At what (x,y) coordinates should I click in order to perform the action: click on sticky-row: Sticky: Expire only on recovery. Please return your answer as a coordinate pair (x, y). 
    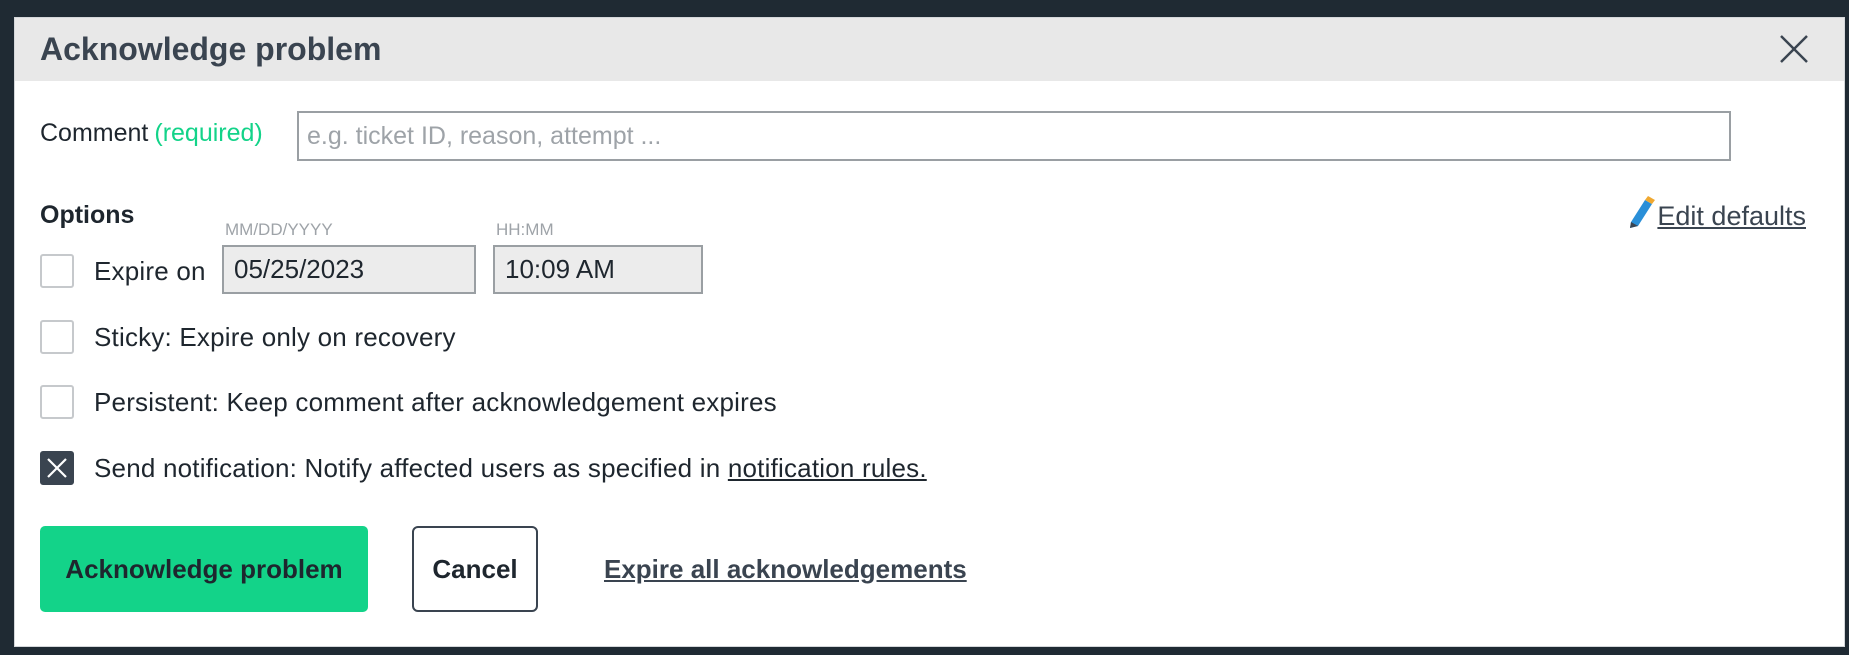
    Looking at the image, I should click on (248, 337).